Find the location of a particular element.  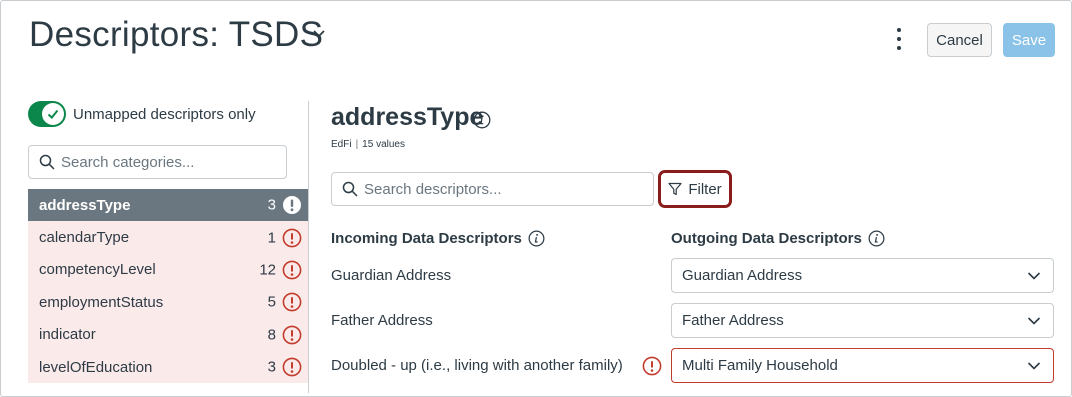

category-item: calendarType 1 is located at coordinates (168, 237).